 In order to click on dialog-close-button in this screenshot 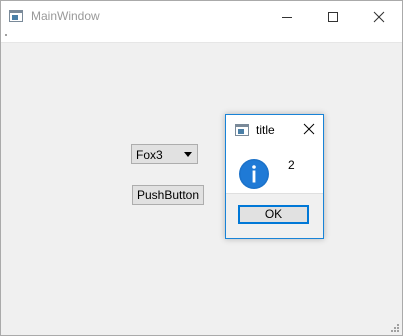, I will do `click(309, 129)`.